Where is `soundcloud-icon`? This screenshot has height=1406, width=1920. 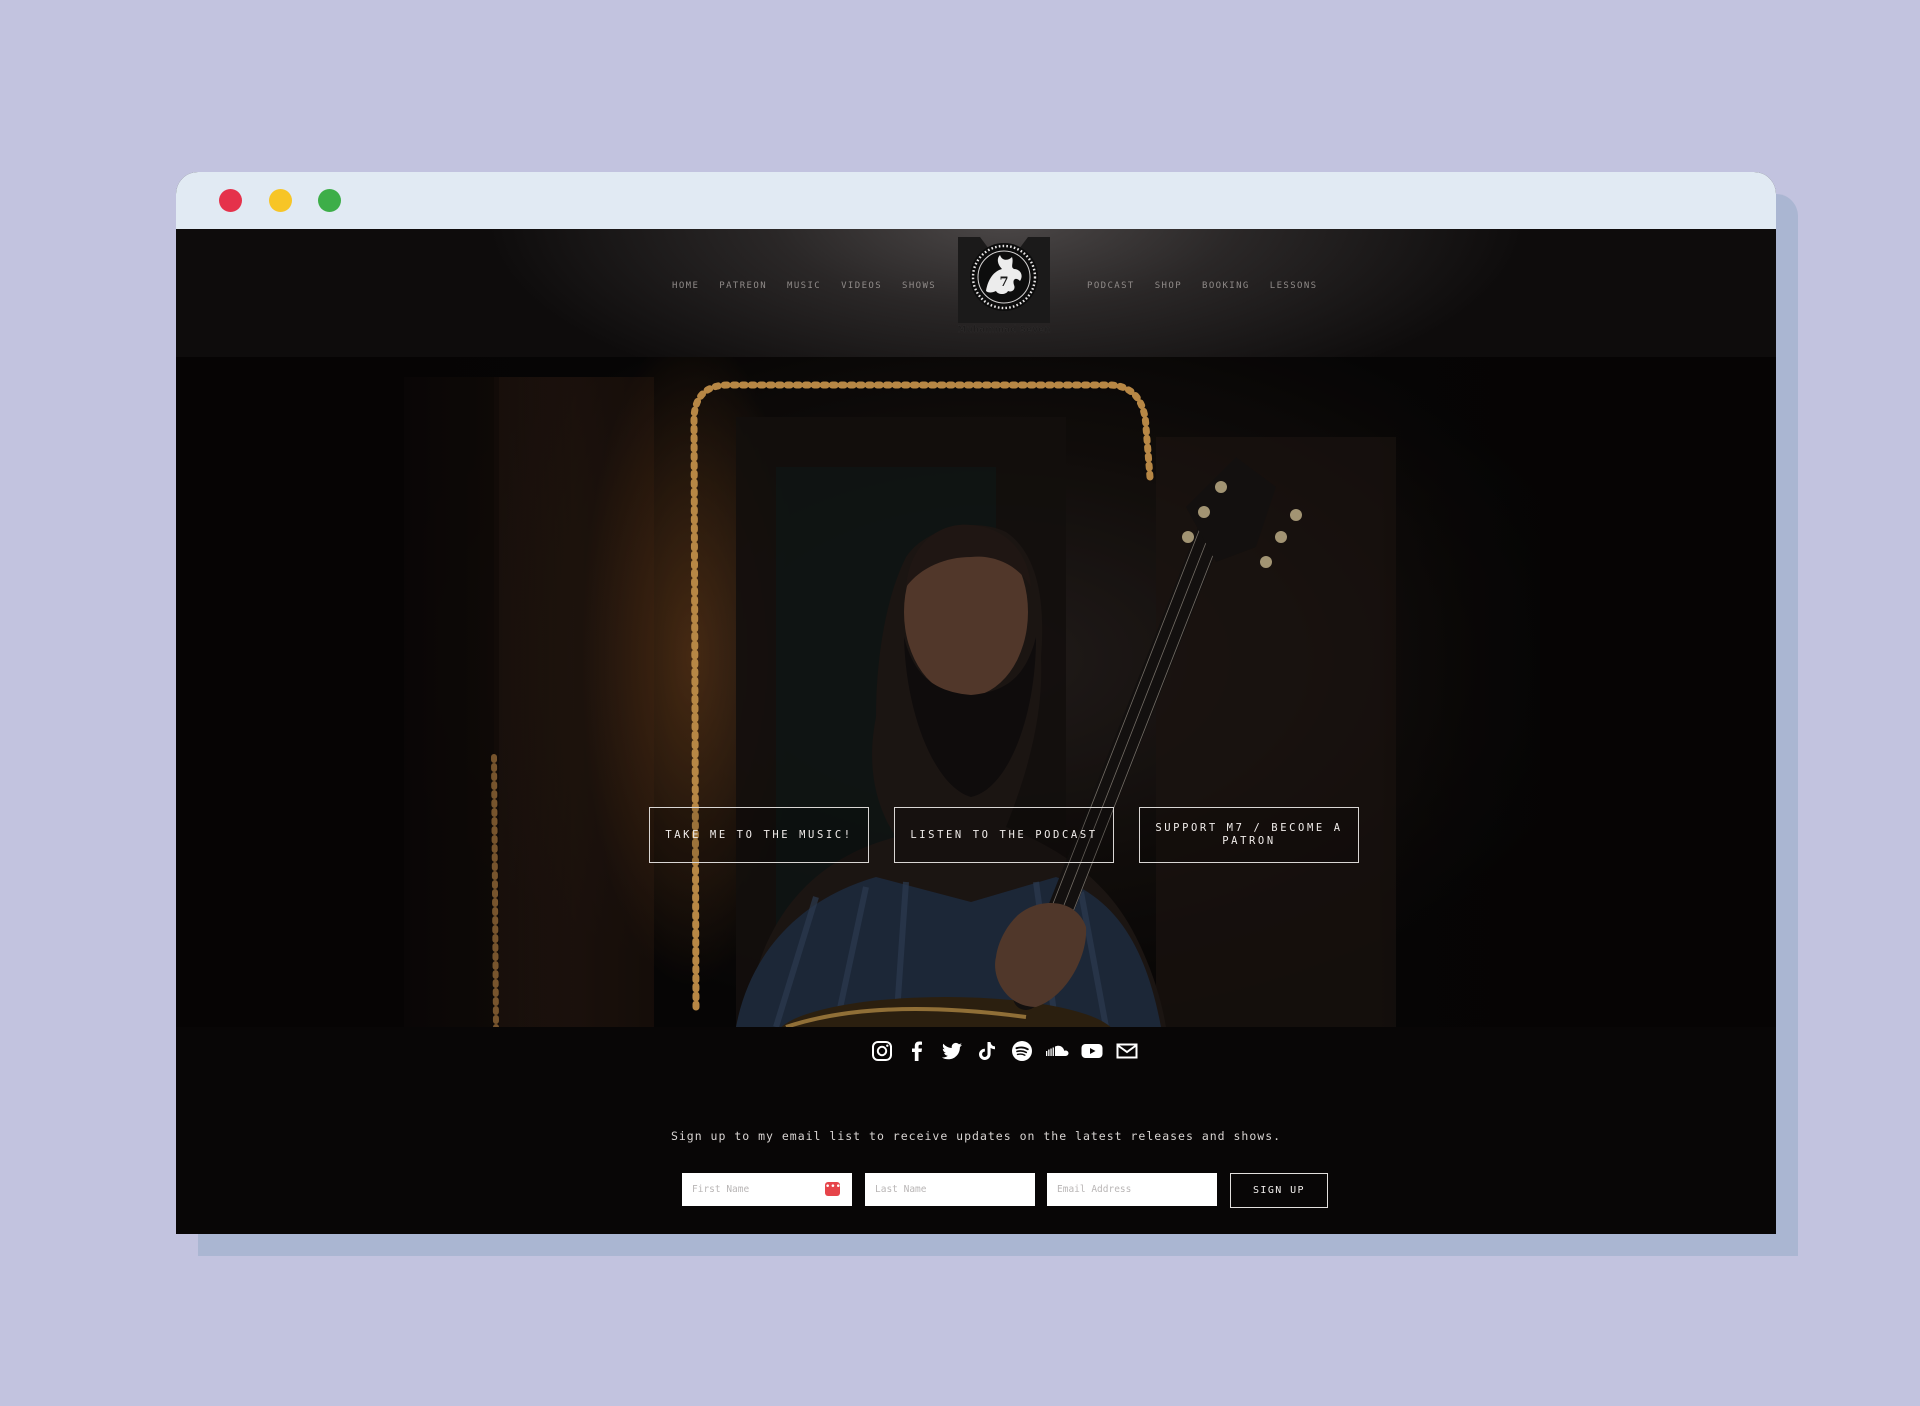
soundcloud-icon is located at coordinates (1057, 1051).